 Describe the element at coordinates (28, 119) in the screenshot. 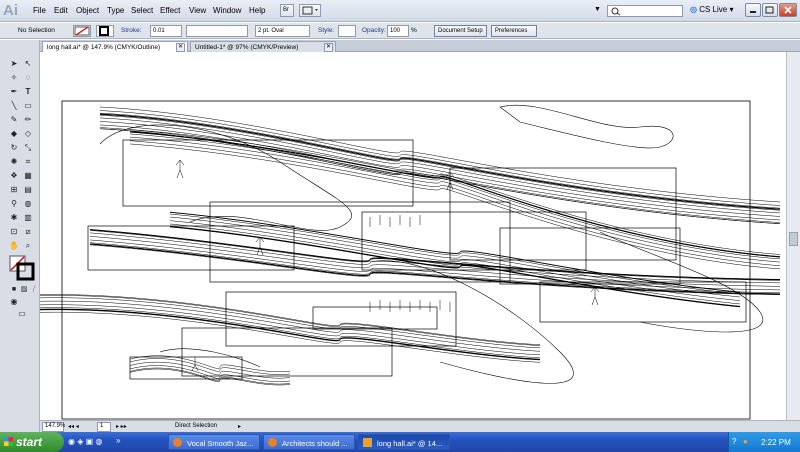

I see `pencil-icon: ✏` at that location.